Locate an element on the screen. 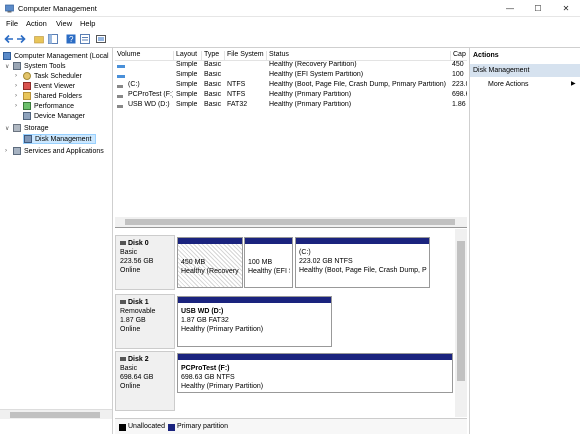  tree-item-computer-management: Computer Management (Local is located at coordinates (56, 56).